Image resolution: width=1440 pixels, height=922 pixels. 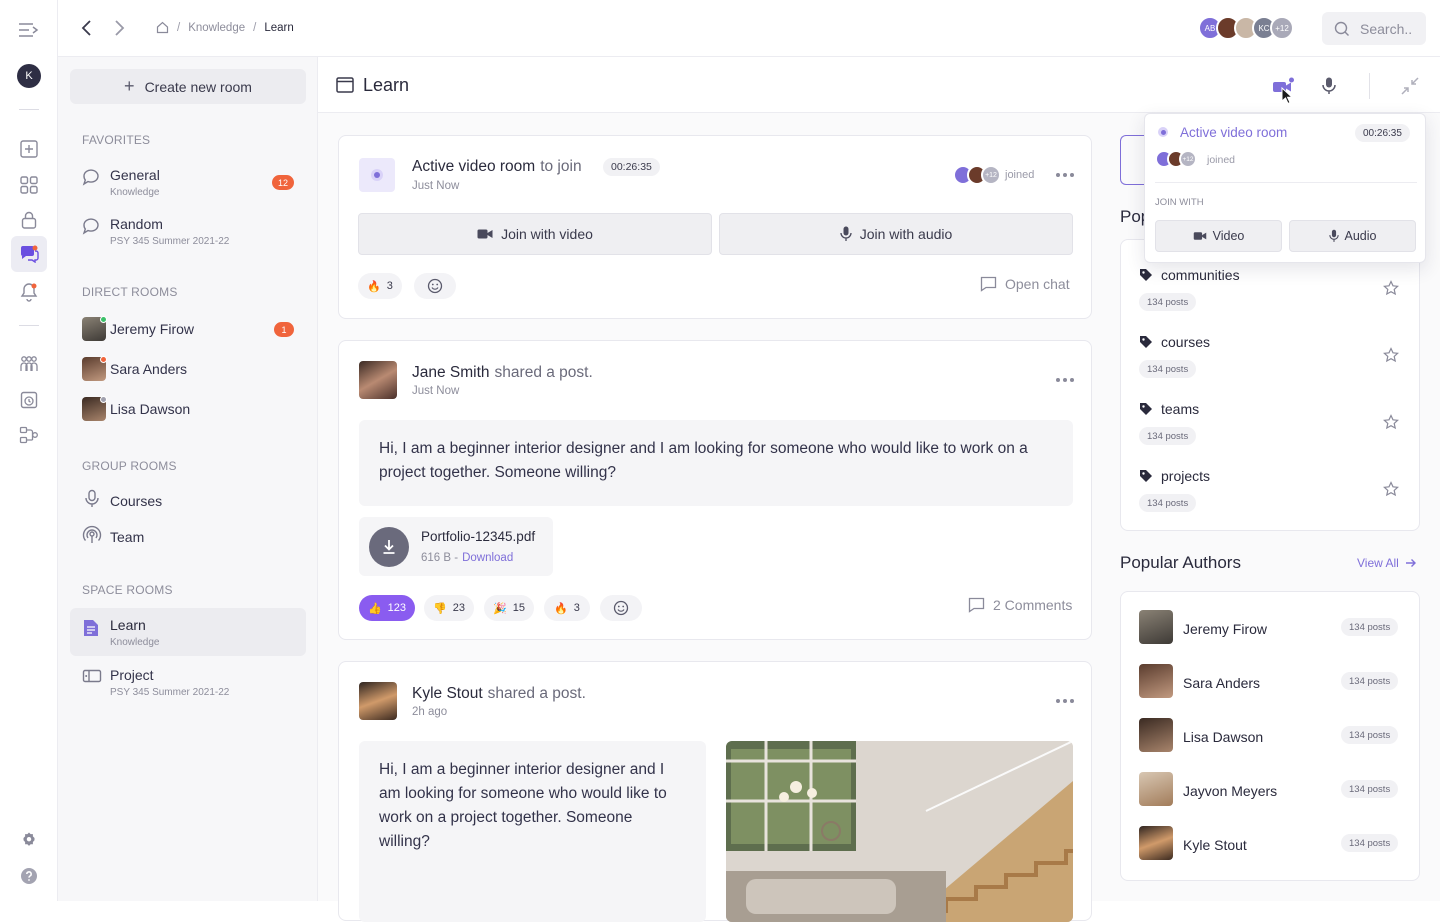 I want to click on people-icon, so click(x=29, y=364).